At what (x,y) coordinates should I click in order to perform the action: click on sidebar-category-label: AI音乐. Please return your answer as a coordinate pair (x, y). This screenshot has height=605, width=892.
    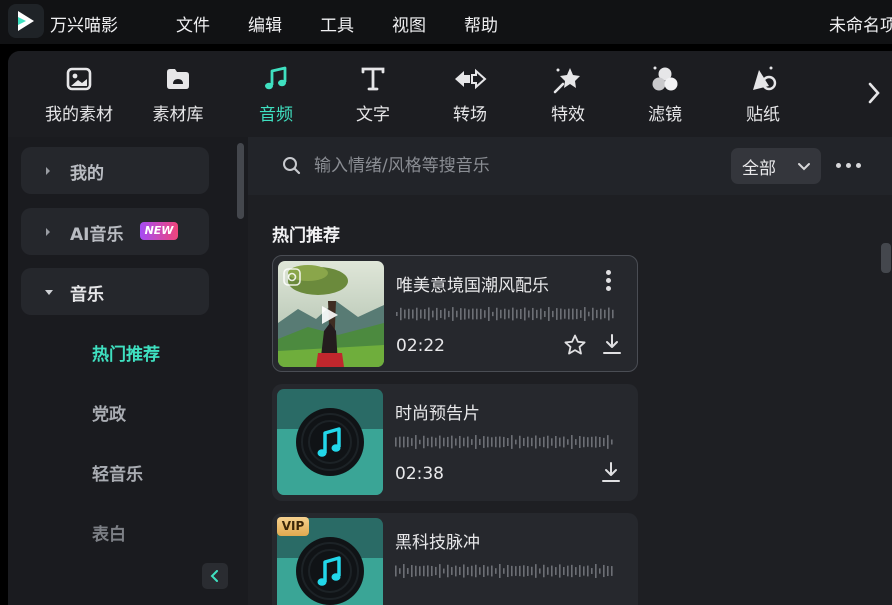
    Looking at the image, I should click on (97, 235).